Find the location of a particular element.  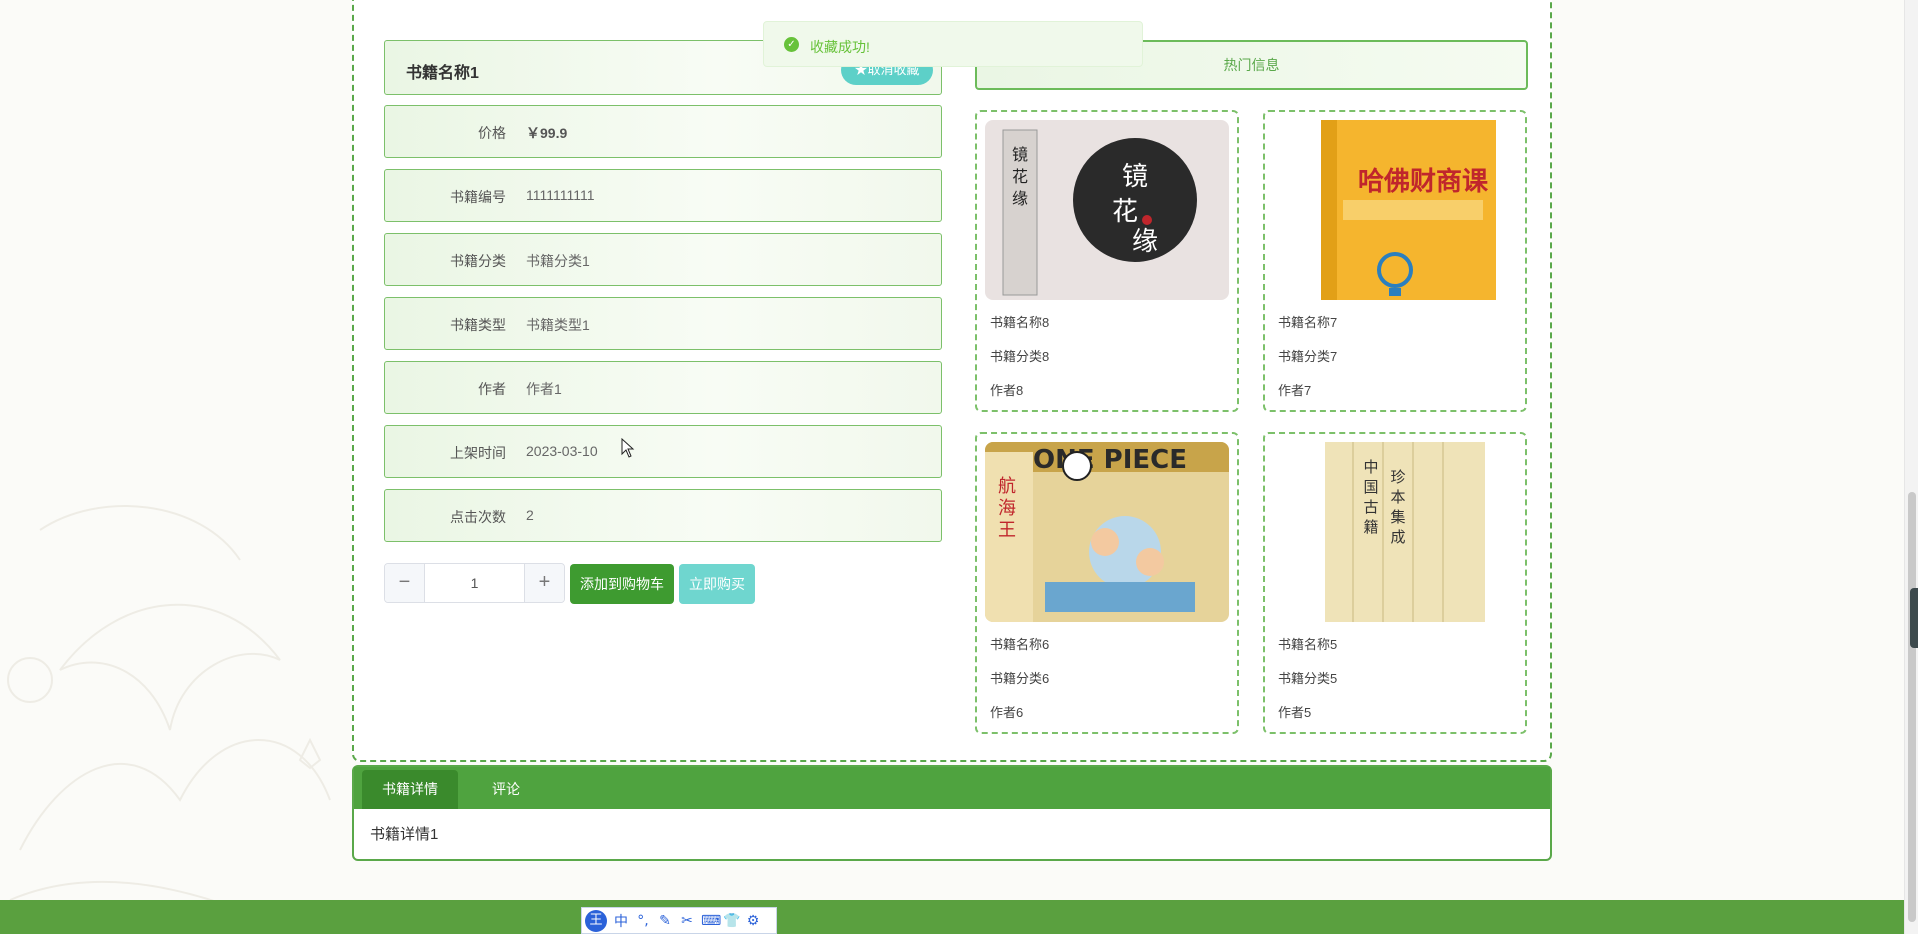

ime-handwrite-icon: ✎ is located at coordinates (665, 921).